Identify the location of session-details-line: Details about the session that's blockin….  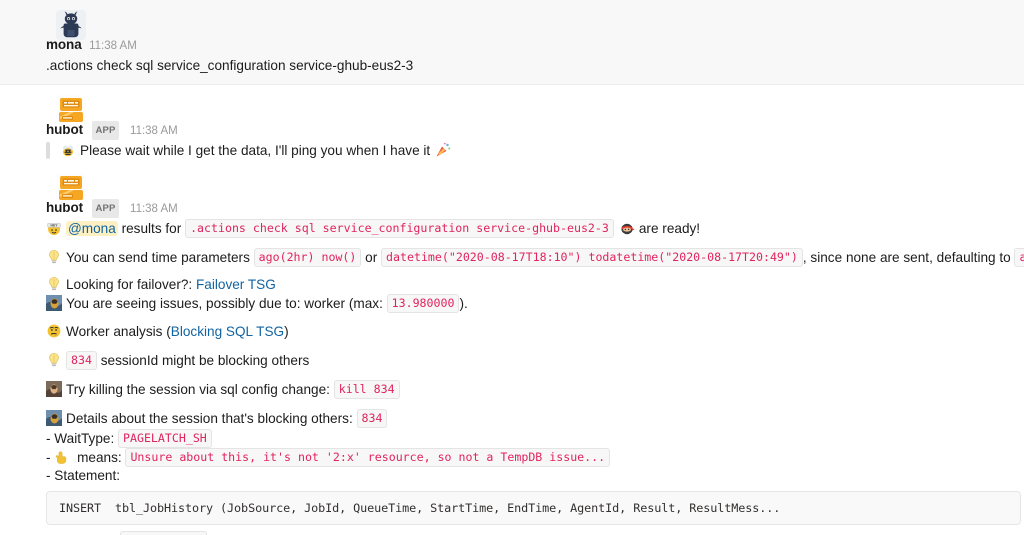
(531, 418).